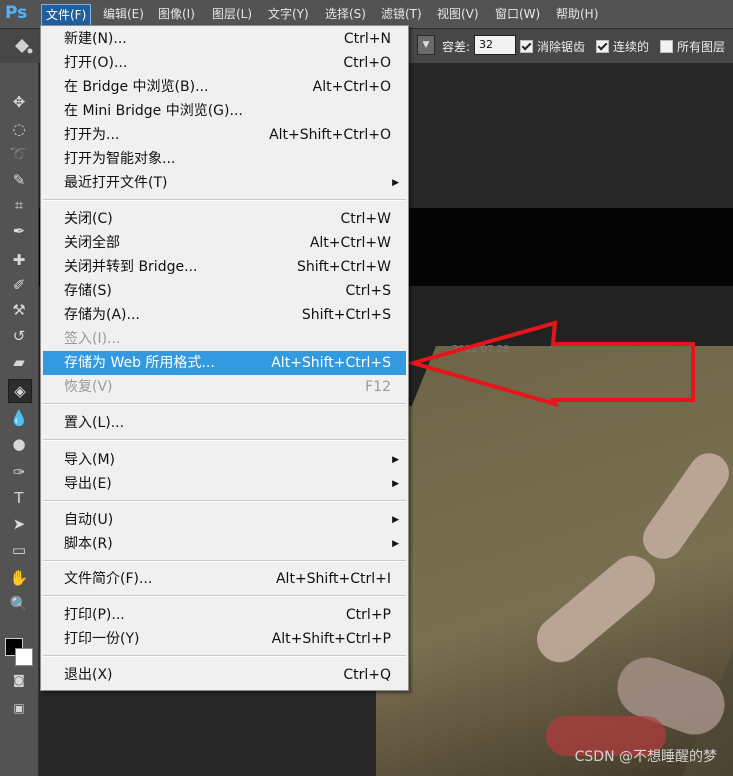  What do you see at coordinates (426, 45) in the screenshot?
I see `mode-dropdown: ▼` at bounding box center [426, 45].